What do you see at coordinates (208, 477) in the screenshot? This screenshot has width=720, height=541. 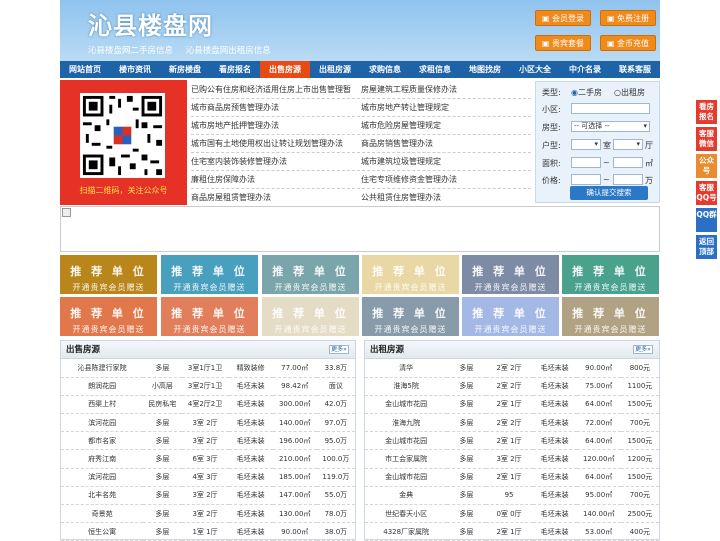 I see `table-row: 滨河花园 多层 4室 3厅 毛坯未装 185.00㎡ 119.0万` at bounding box center [208, 477].